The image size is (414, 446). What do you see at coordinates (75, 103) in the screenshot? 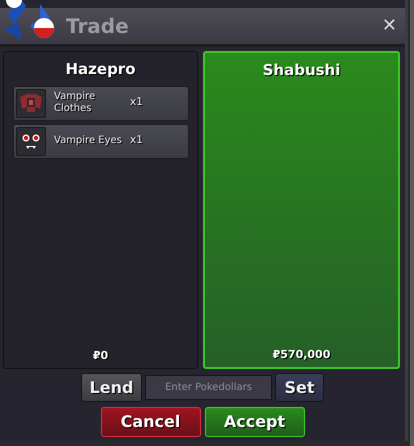
I see `item-name: Vampire Clothes` at bounding box center [75, 103].